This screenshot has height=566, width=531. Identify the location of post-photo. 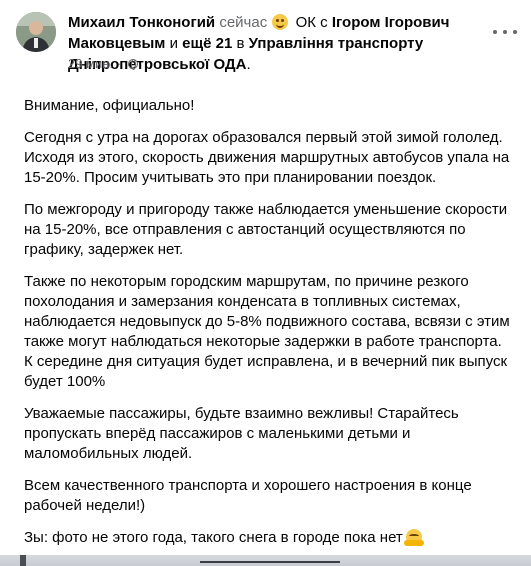
(265, 560).